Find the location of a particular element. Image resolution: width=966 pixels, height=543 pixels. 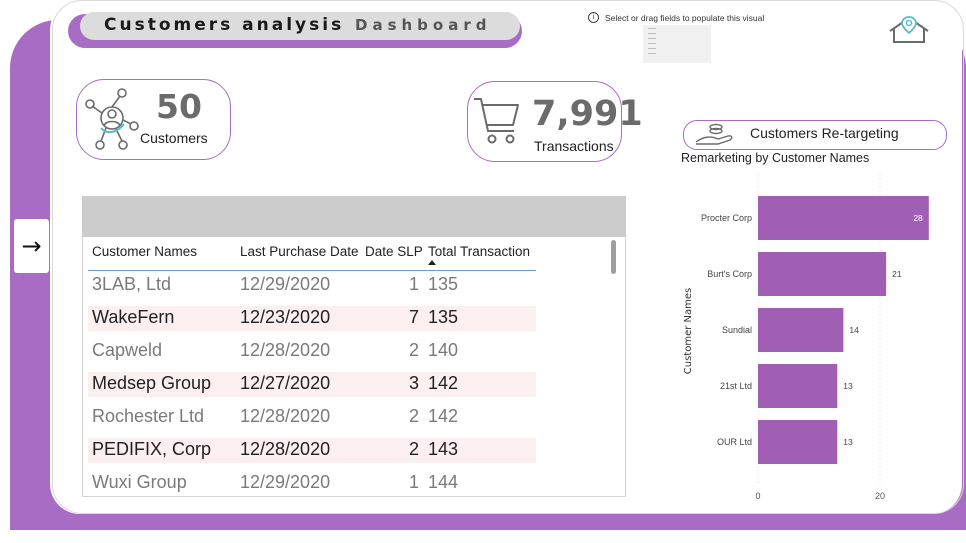

home-location-icon is located at coordinates (909, 30).